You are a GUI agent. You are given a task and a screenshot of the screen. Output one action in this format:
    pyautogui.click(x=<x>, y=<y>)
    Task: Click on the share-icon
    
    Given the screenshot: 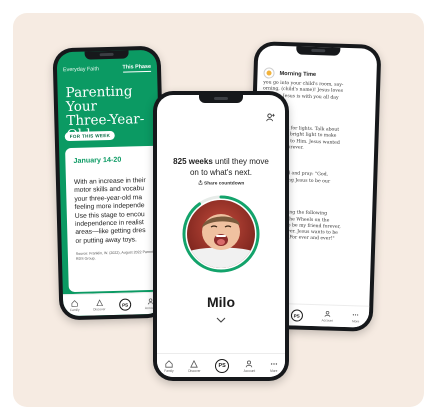 What is the action you would take?
    pyautogui.click(x=200, y=182)
    